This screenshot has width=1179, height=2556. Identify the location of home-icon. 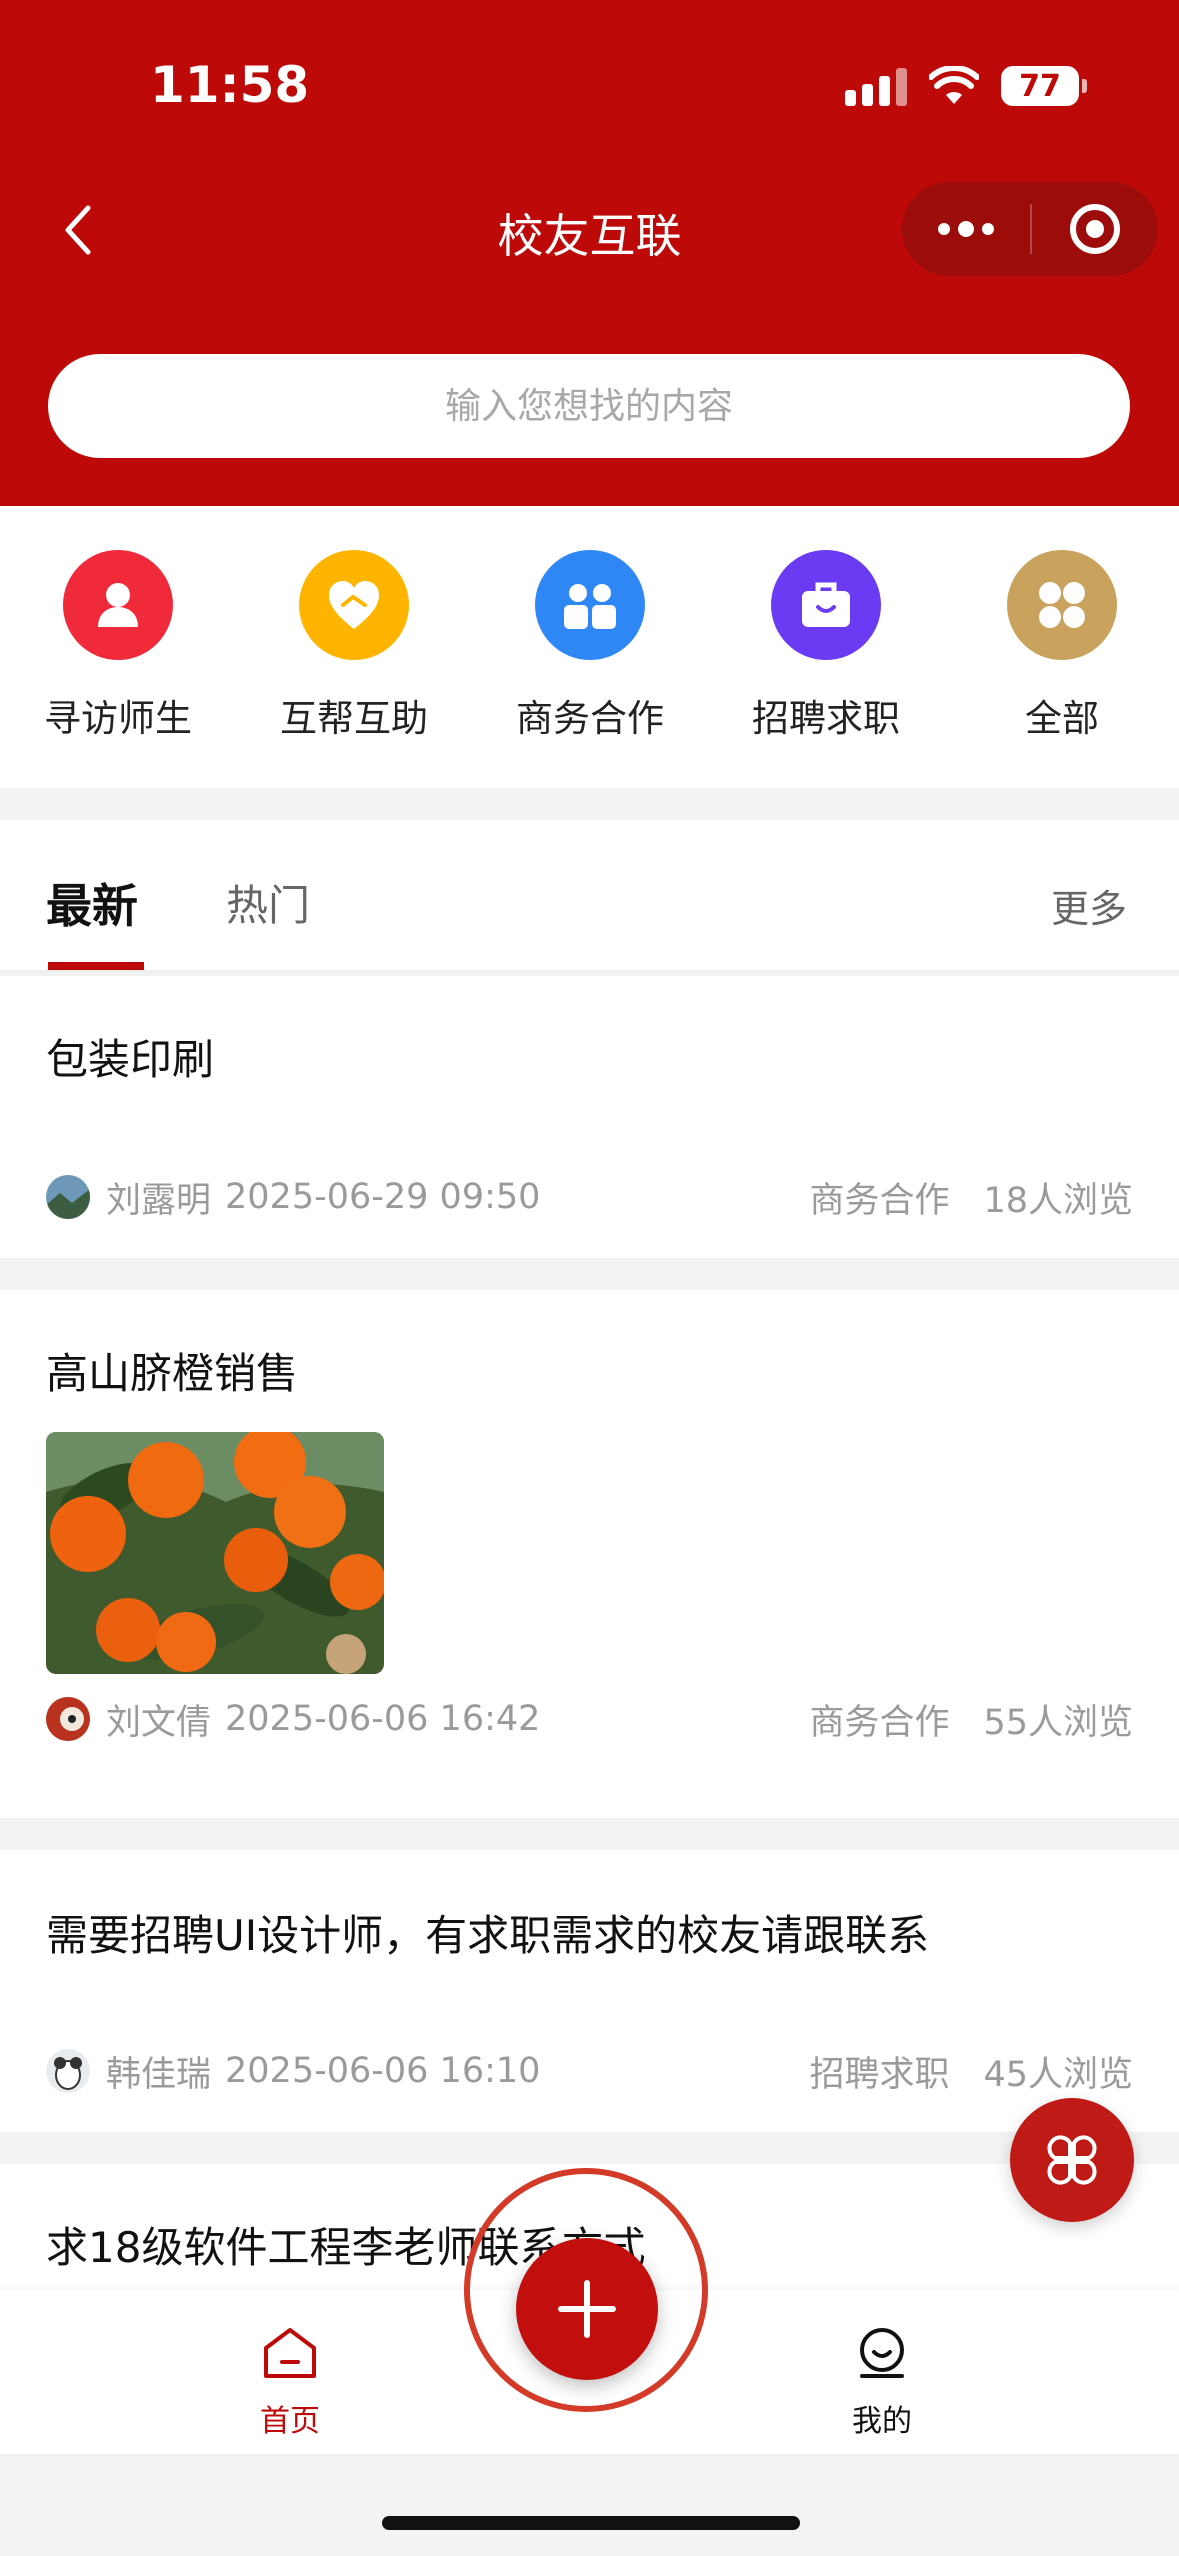
(290, 2353).